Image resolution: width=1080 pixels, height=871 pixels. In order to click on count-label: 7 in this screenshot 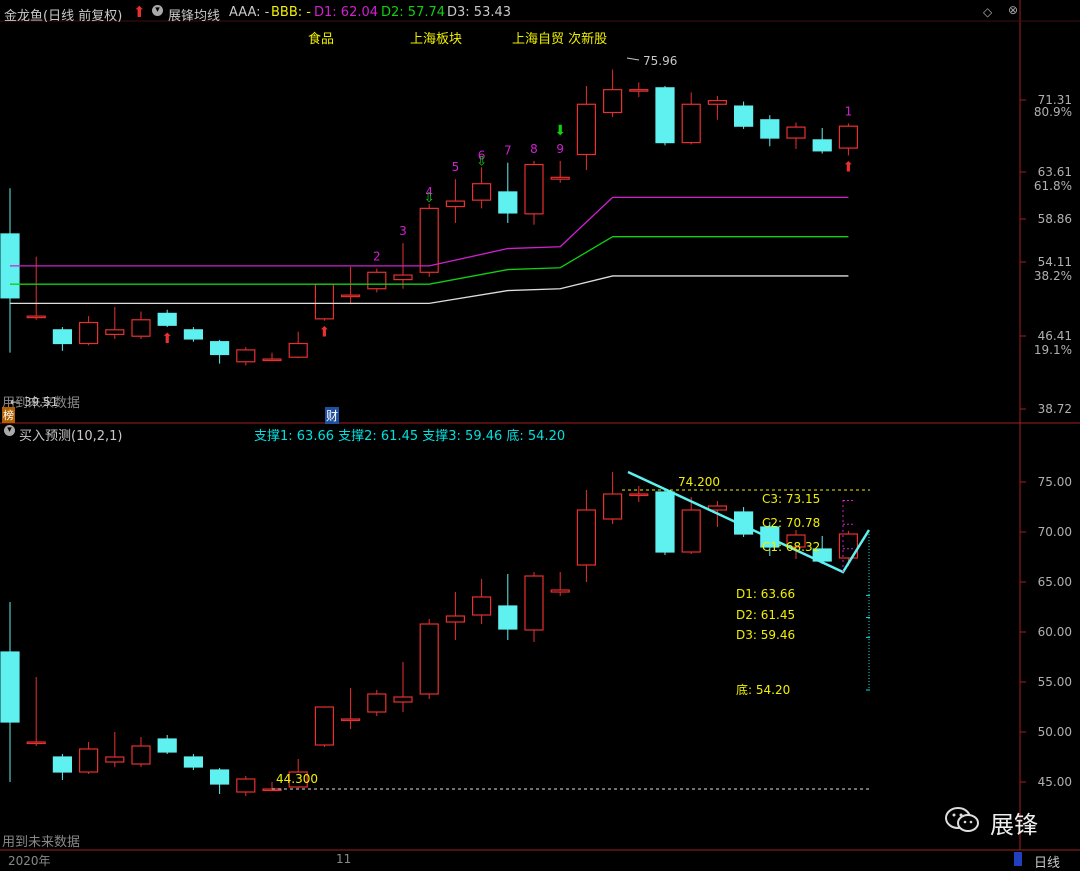, I will do `click(508, 151)`.